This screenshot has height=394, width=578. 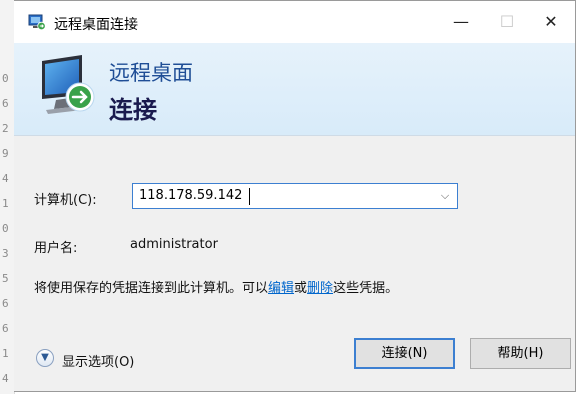 I want to click on maximize-button: ☐, so click(x=507, y=22).